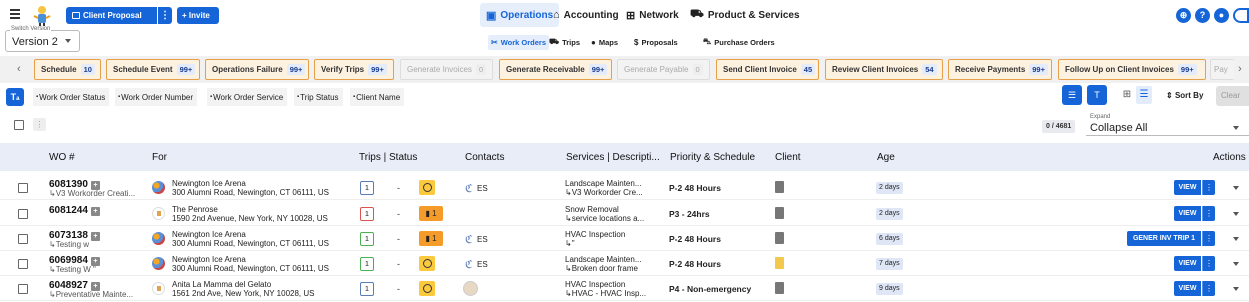 This screenshot has height=302, width=1249. I want to click on column-header-wo: WO #, so click(62, 157).